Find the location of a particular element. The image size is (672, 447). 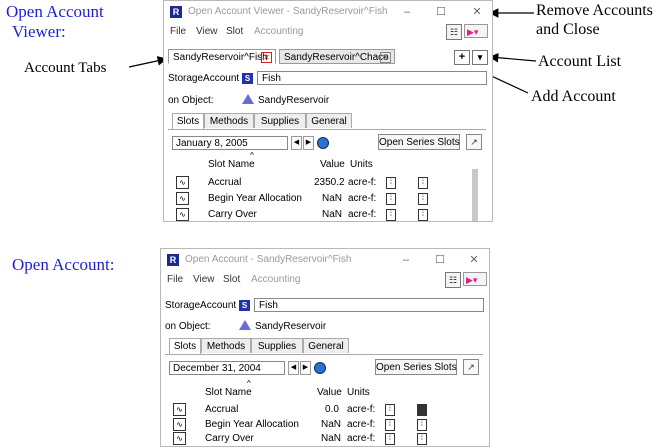

account-tab-label: SandyReservoir^Fish is located at coordinates (220, 57).